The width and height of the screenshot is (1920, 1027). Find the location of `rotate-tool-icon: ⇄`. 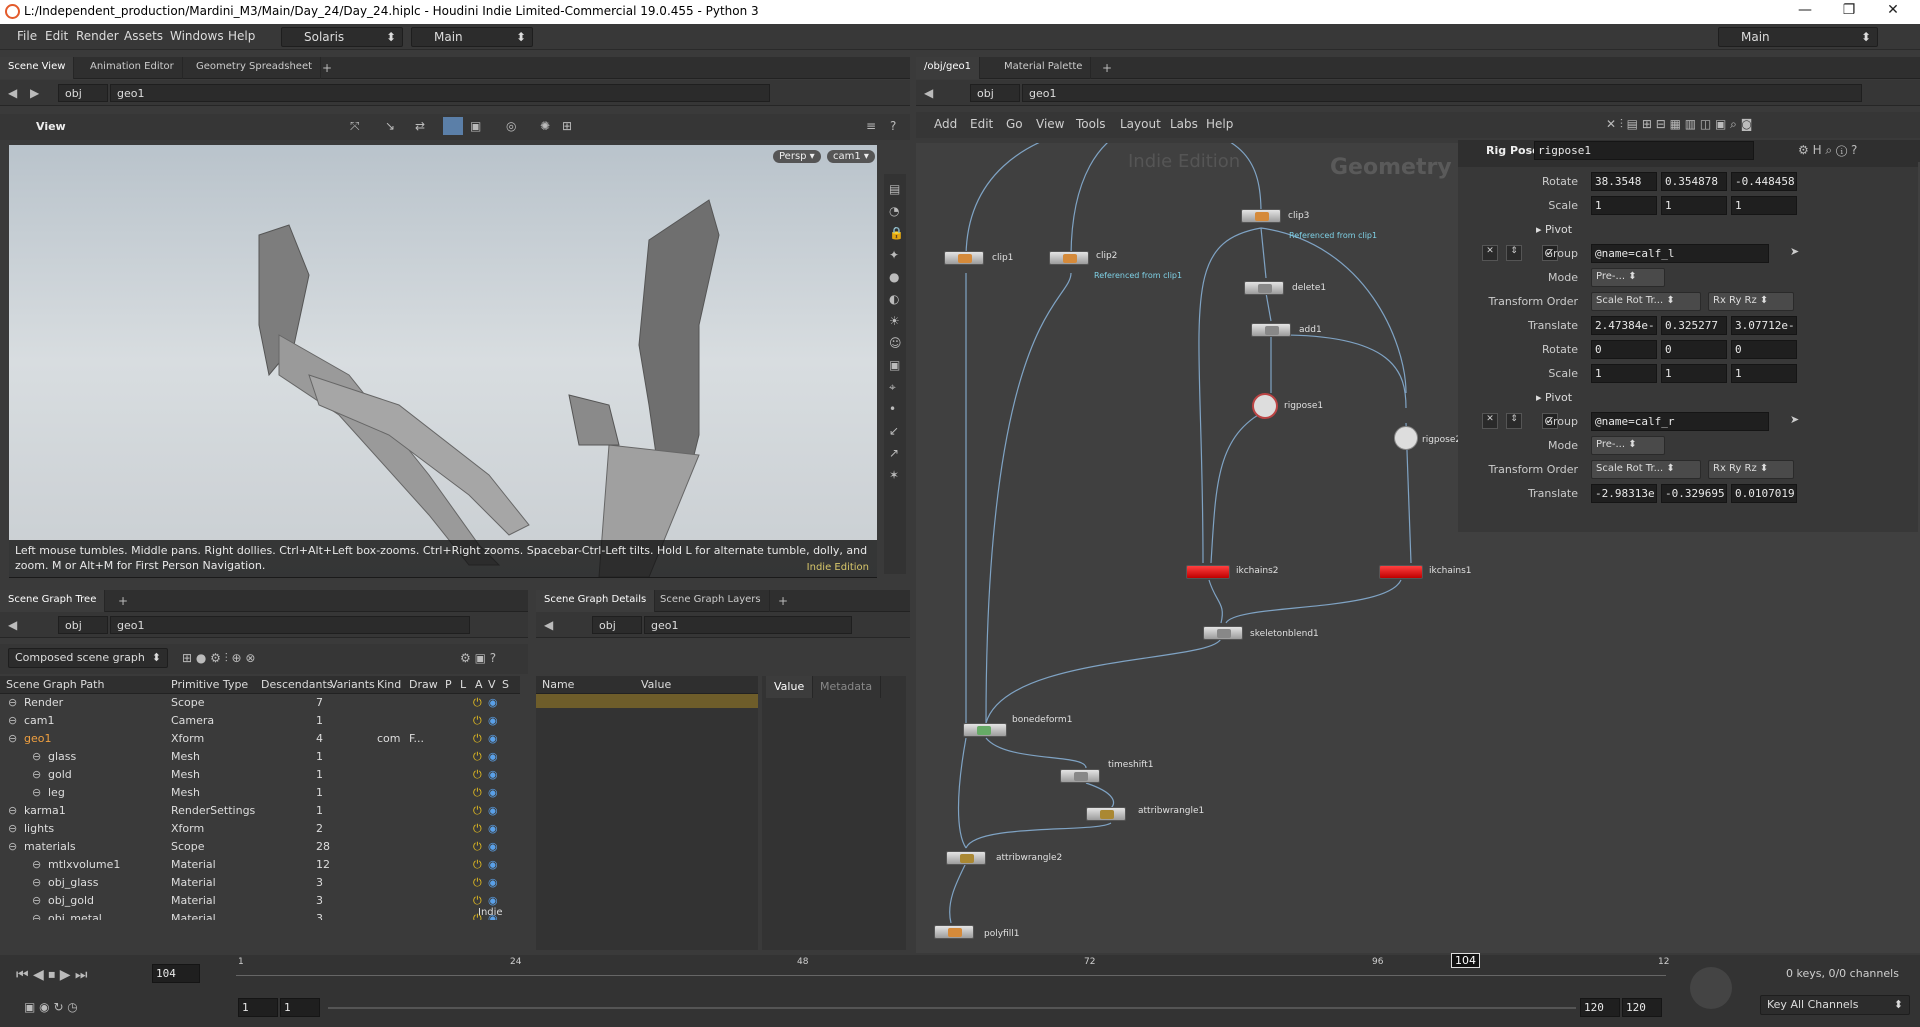

rotate-tool-icon: ⇄ is located at coordinates (420, 126).